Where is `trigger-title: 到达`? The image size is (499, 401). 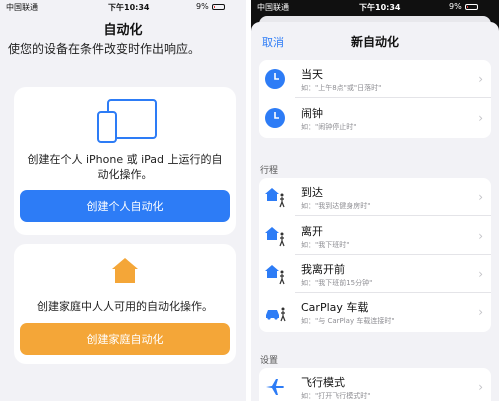
trigger-title: 到达 is located at coordinates (312, 192).